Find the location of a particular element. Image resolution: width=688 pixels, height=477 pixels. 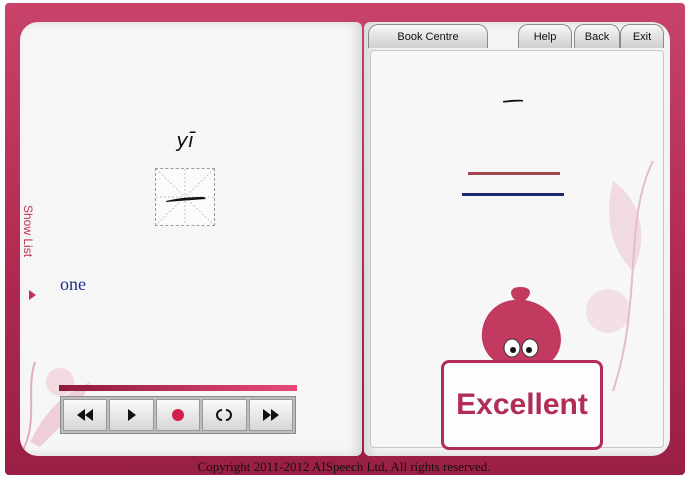

rewind-button is located at coordinates (85, 415).